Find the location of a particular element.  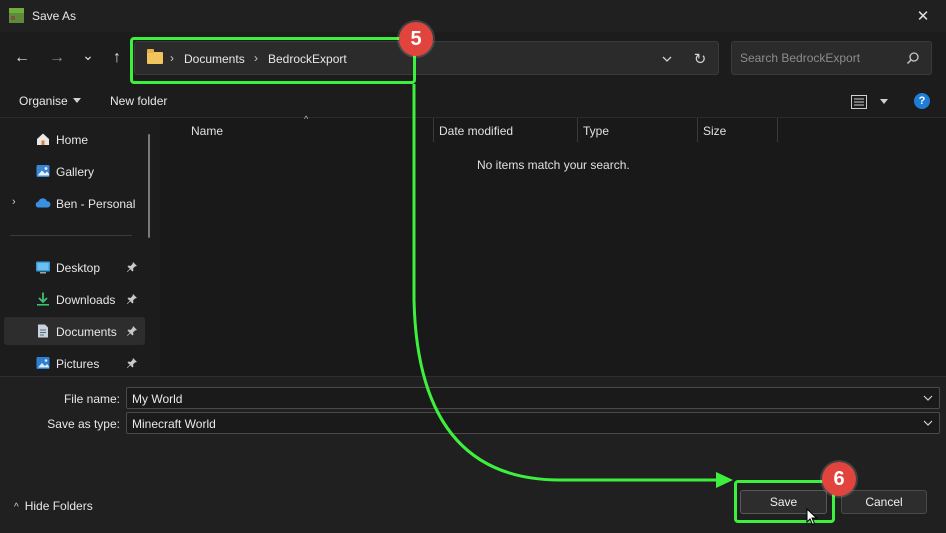

step-badge-6: 6 is located at coordinates (839, 479).